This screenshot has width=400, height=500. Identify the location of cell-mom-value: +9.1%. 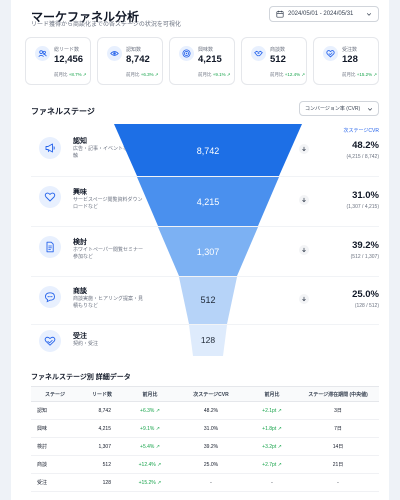
(147, 428).